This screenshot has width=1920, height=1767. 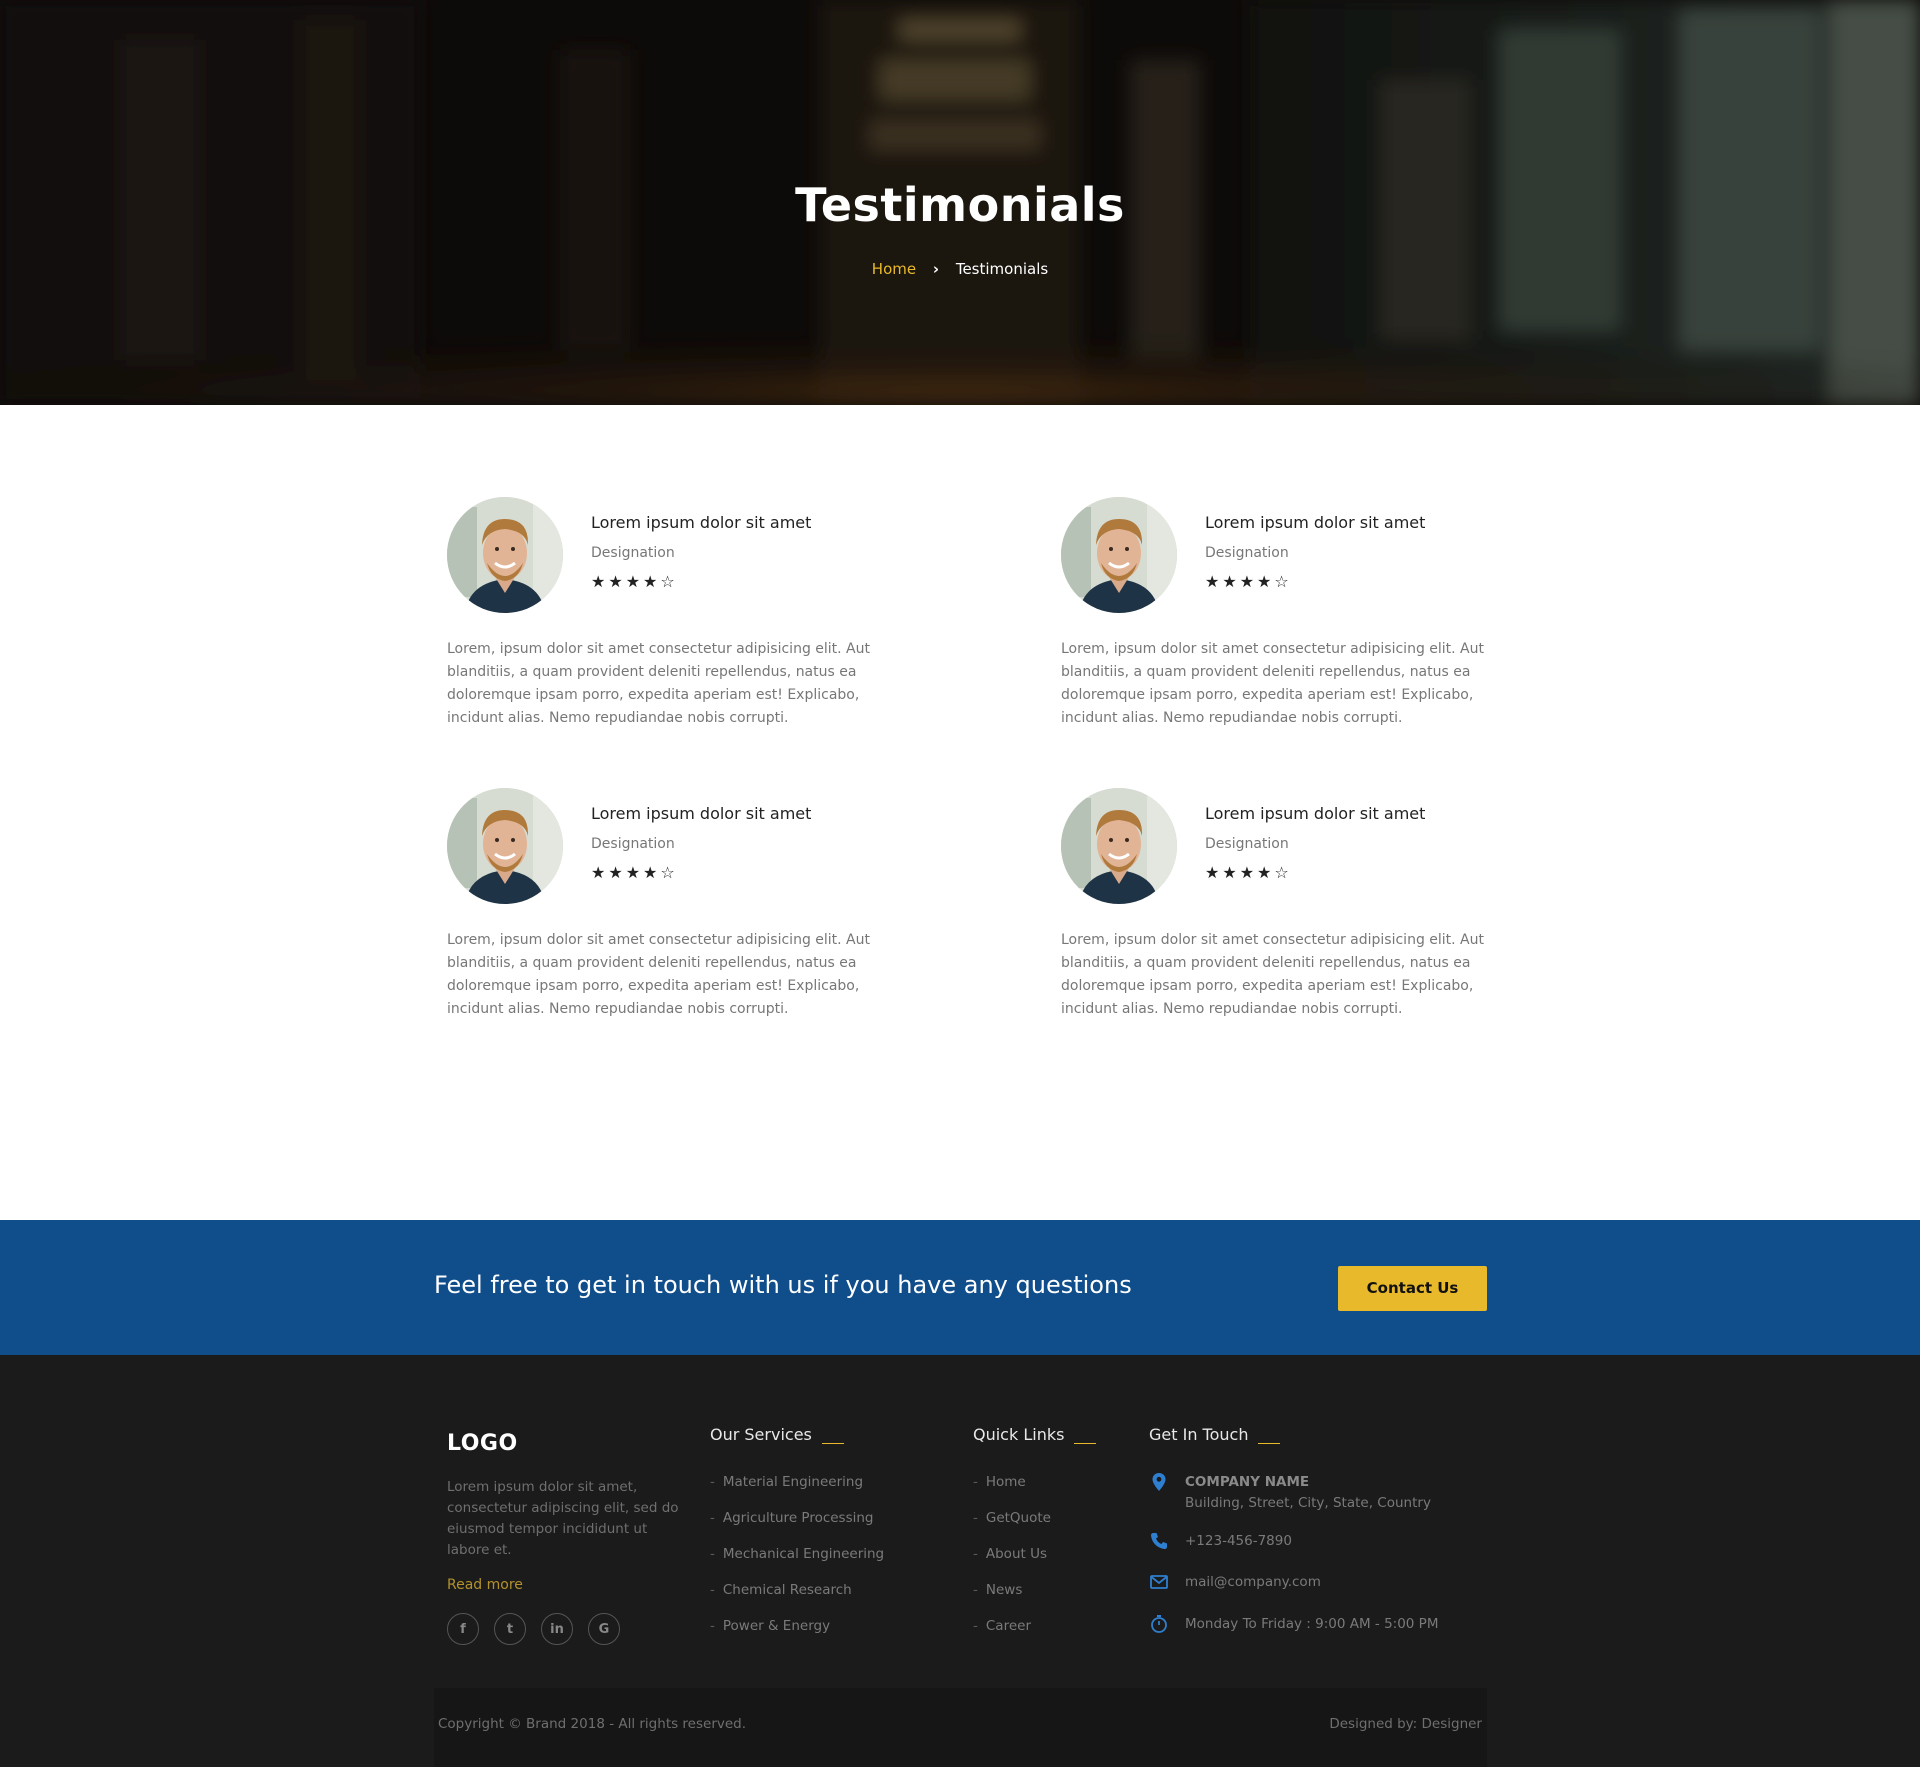 I want to click on quick-link: - Home, so click(x=1012, y=1490).